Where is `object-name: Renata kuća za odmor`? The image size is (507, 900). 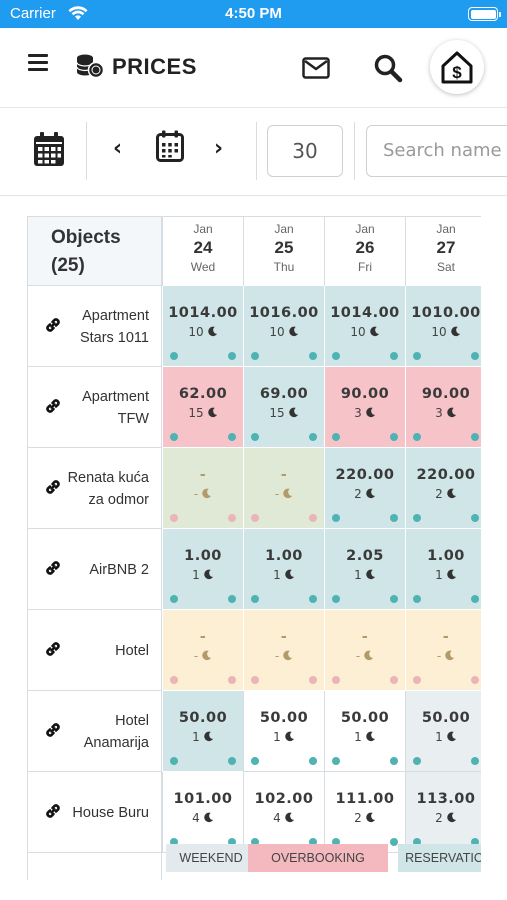 object-name: Renata kuća za odmor is located at coordinates (108, 488).